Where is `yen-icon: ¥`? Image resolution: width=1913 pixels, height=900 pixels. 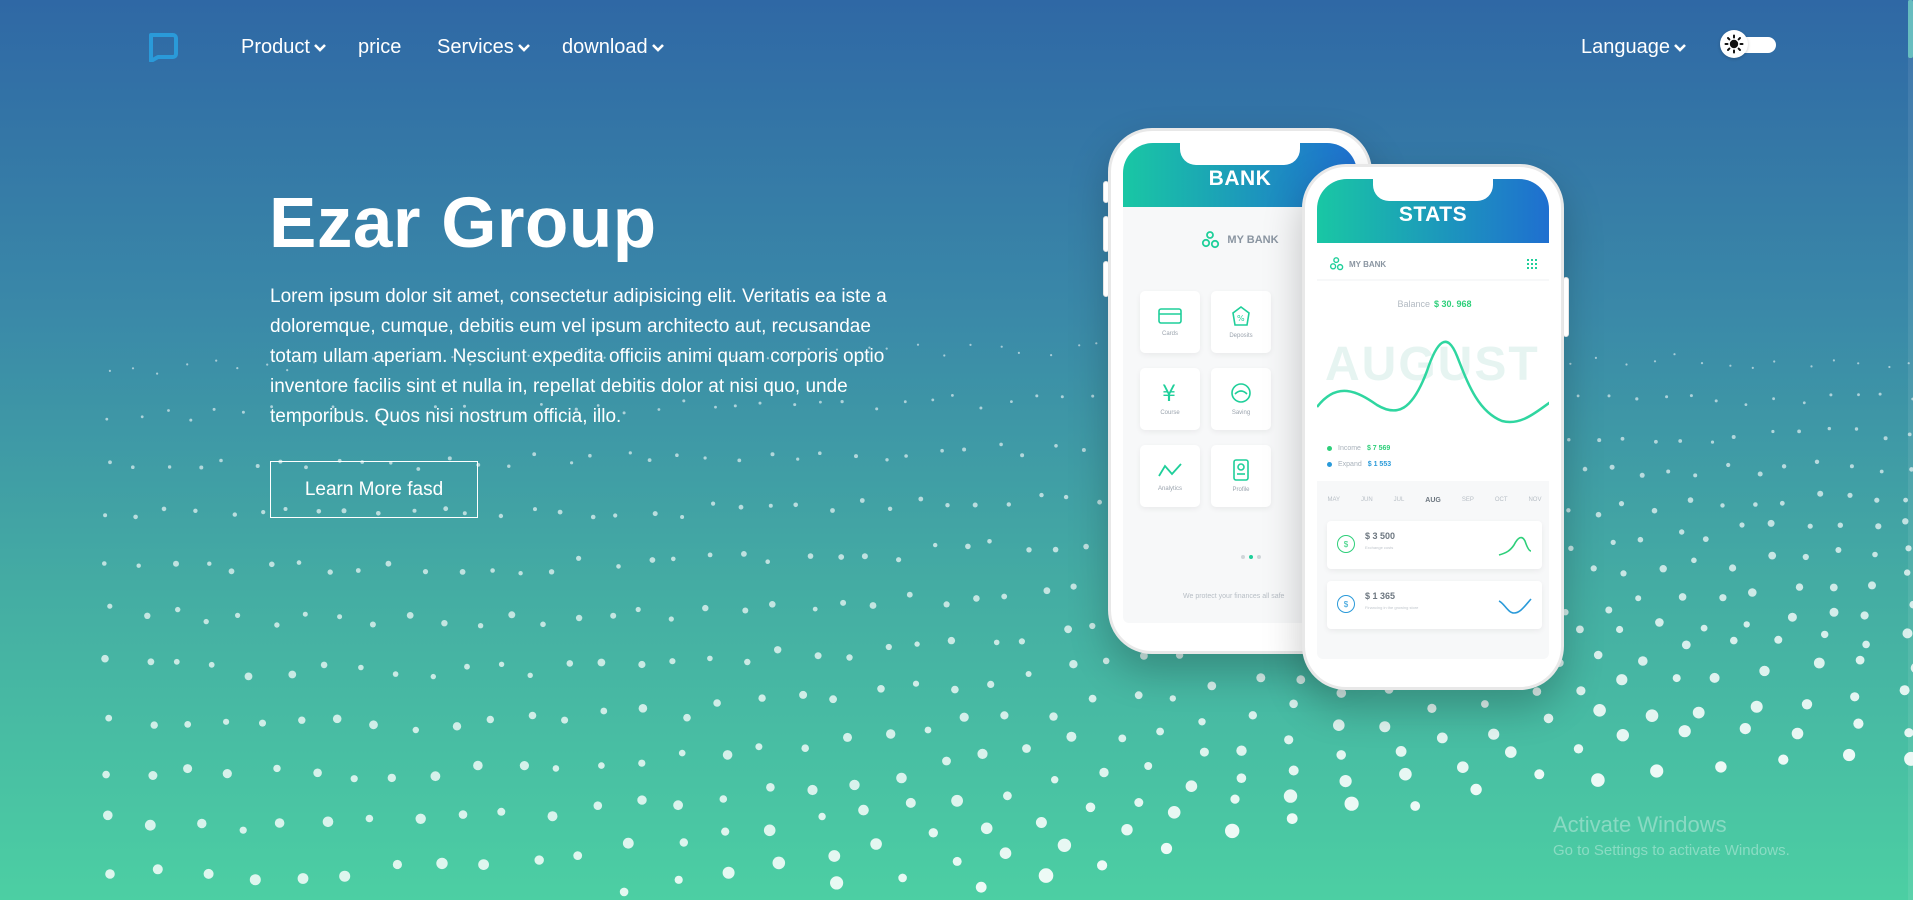 yen-icon: ¥ is located at coordinates (1169, 393).